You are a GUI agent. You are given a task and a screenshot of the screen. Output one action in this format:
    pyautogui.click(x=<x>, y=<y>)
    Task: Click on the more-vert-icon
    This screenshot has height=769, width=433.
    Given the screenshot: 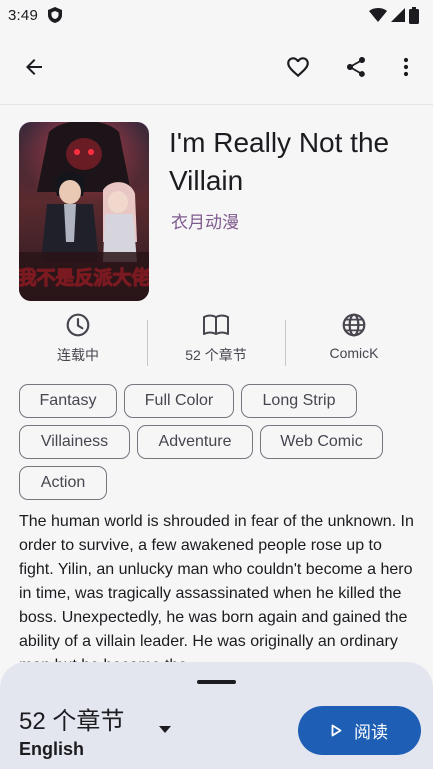 What is the action you would take?
    pyautogui.click(x=406, y=67)
    